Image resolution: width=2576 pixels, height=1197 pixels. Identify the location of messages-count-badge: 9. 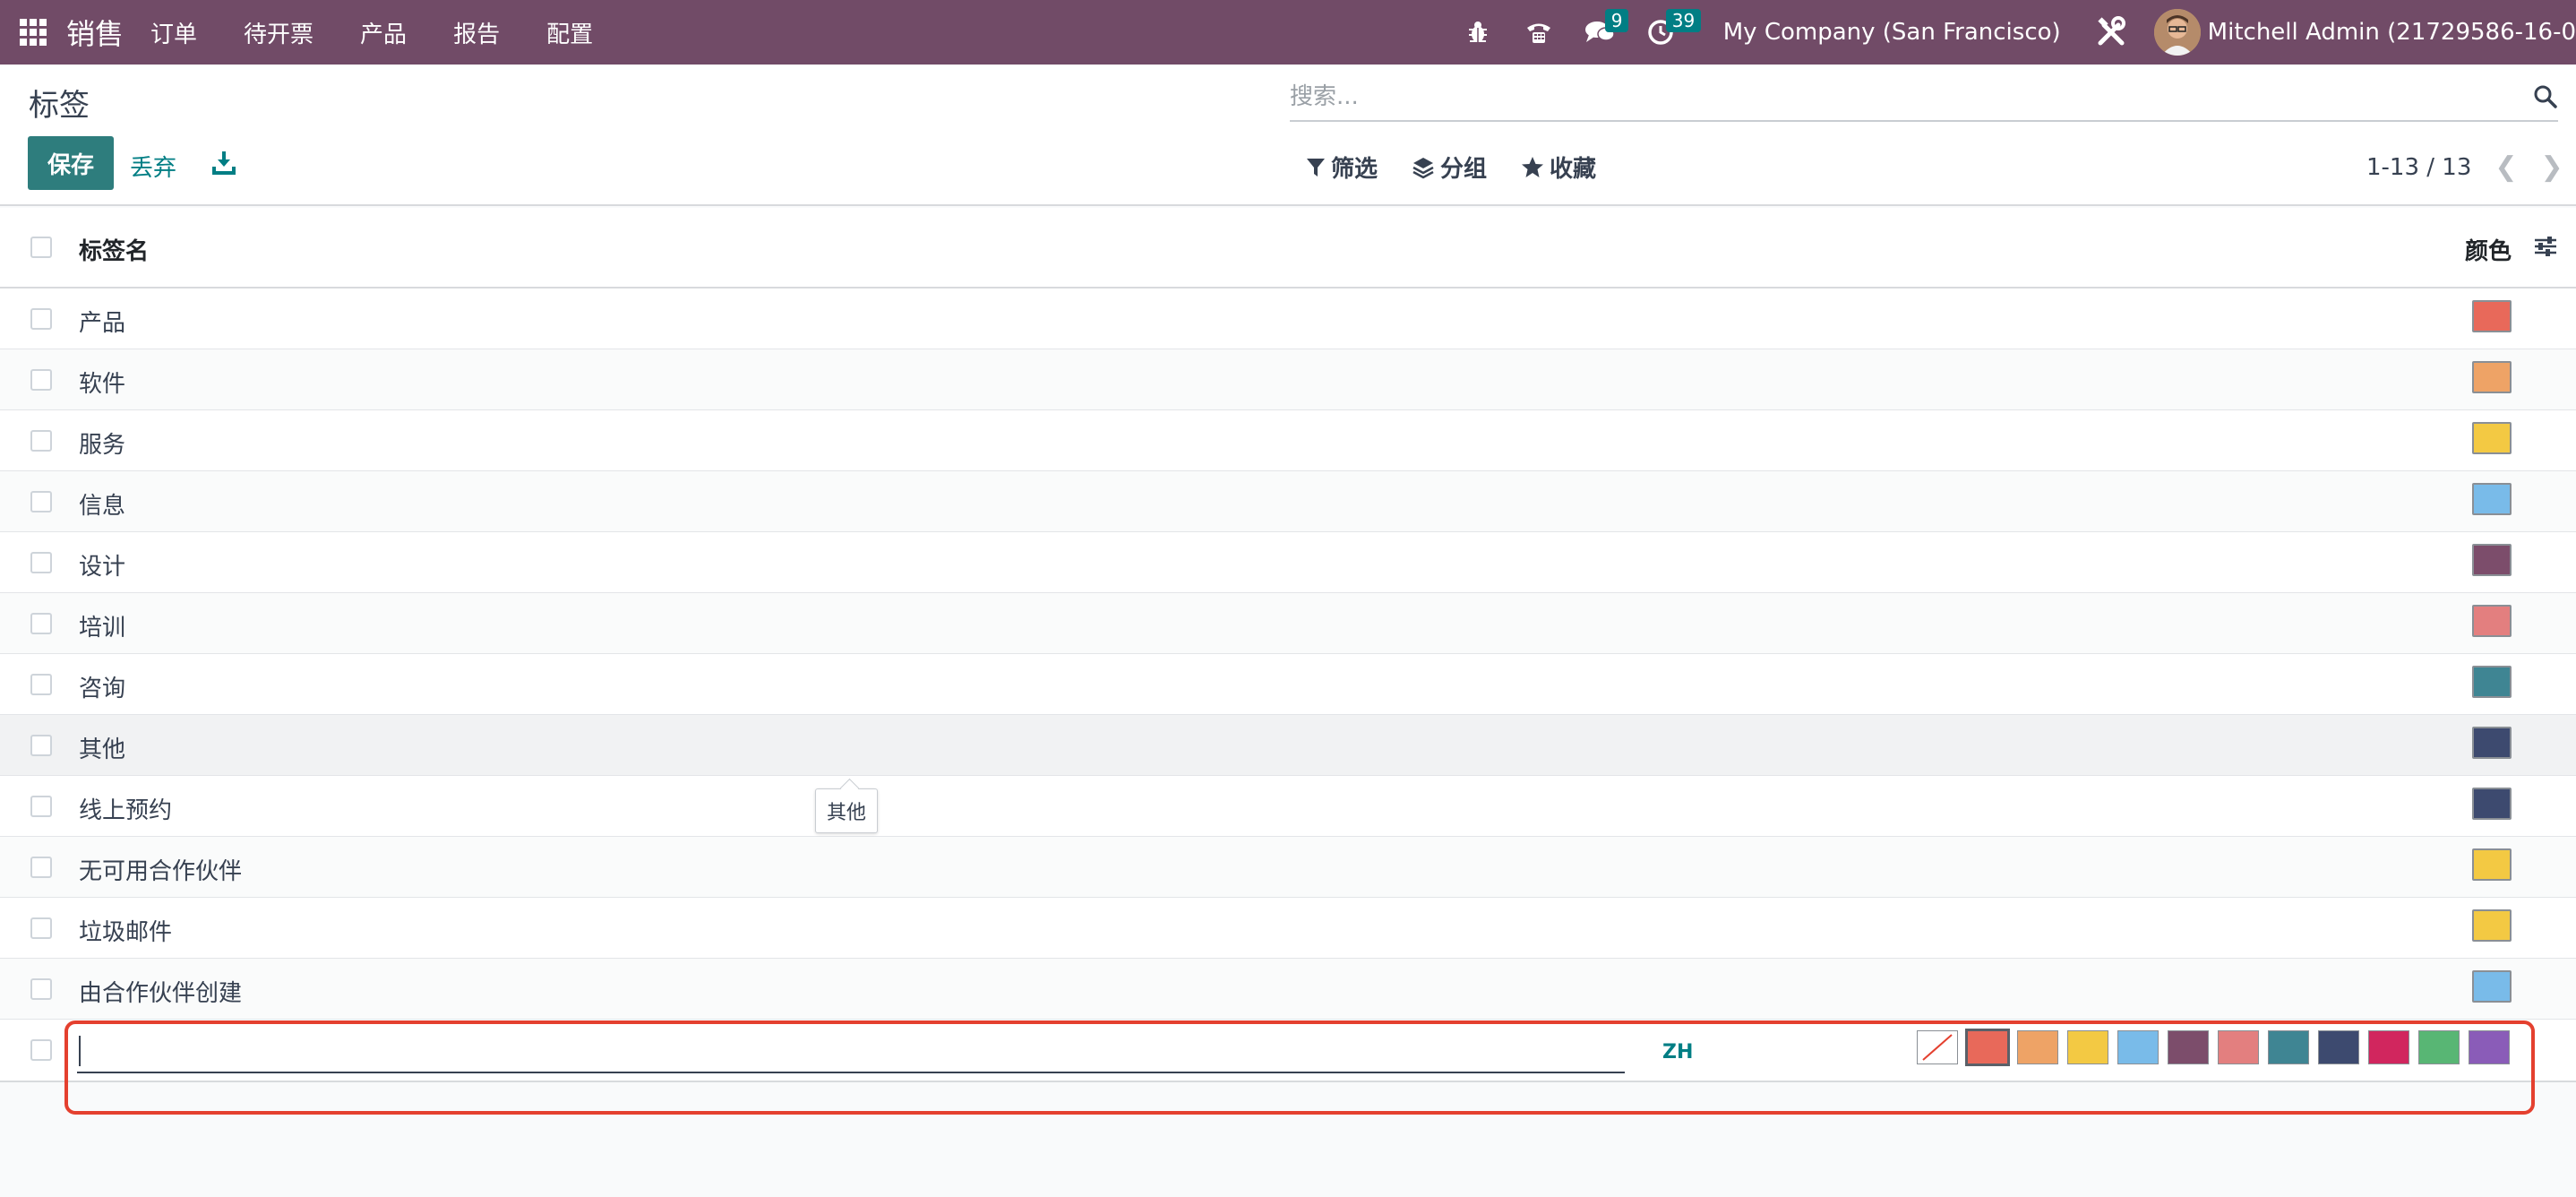
(1616, 20).